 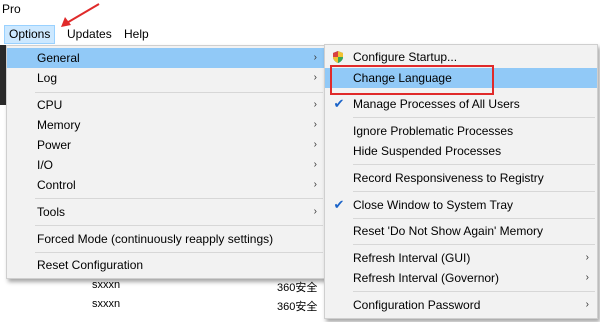 I want to click on menu-item-label: Memory, so click(x=59, y=125).